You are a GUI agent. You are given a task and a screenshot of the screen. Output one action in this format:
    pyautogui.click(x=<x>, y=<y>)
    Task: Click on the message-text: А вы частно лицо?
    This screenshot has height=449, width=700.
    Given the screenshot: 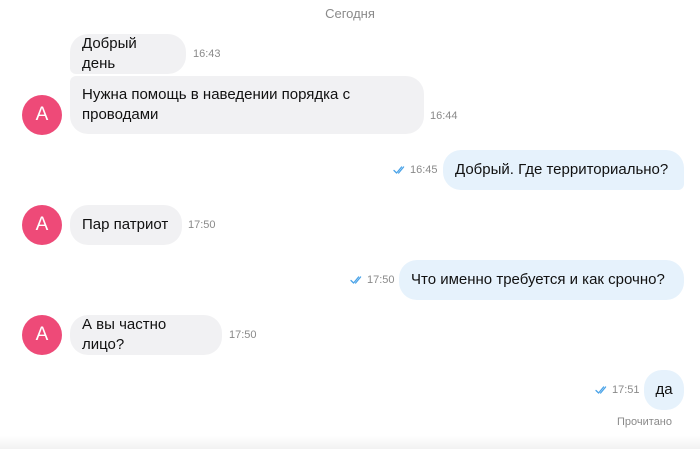 What is the action you would take?
    pyautogui.click(x=124, y=334)
    